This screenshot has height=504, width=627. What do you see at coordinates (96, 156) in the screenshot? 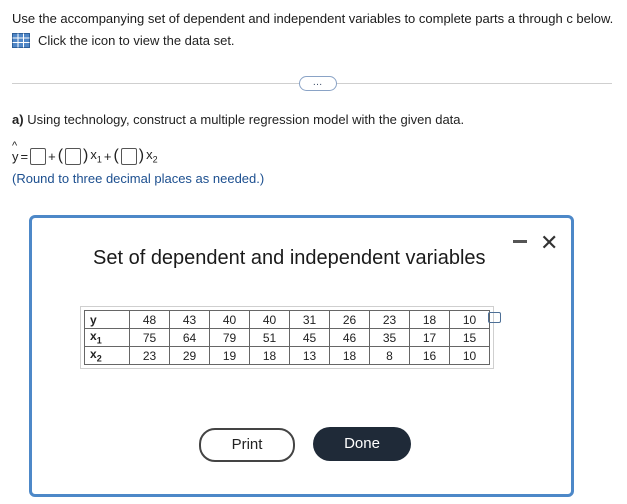
I see `x1-variable: x1` at bounding box center [96, 156].